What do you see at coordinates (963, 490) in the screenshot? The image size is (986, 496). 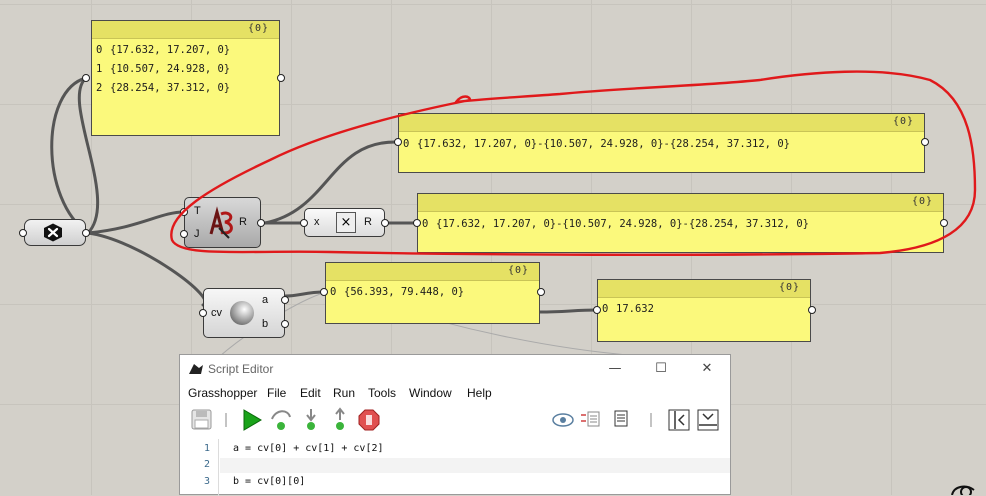 I see `cursor-icon` at bounding box center [963, 490].